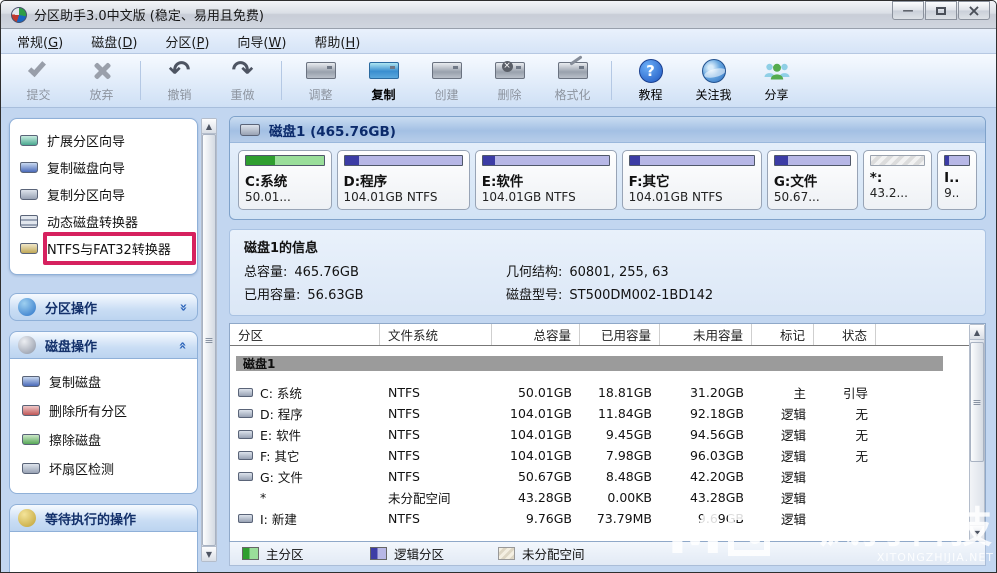 This screenshot has width=997, height=573. What do you see at coordinates (105, 410) in the screenshot?
I see `sidebar-item-delete-all-partitions: 删除所有分区` at bounding box center [105, 410].